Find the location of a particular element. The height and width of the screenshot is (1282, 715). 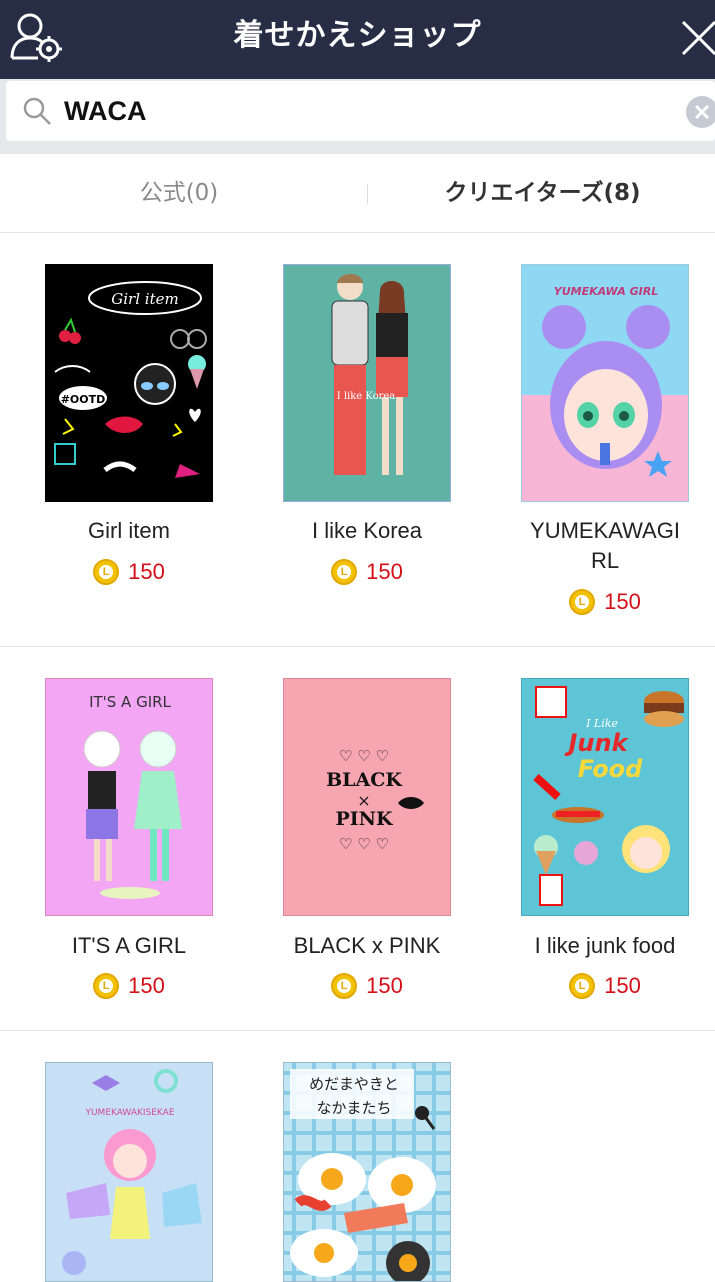

theme-thumbnail: IT'S A GIRL is located at coordinates (129, 797).